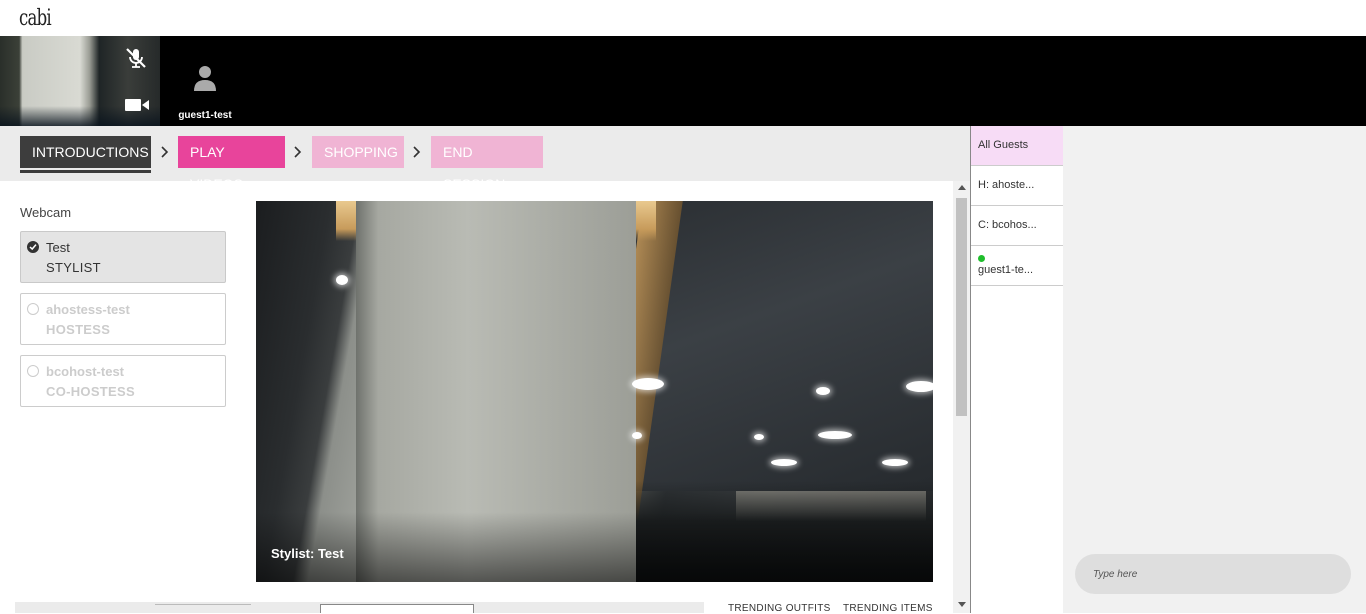 Image resolution: width=1366 pixels, height=614 pixels. I want to click on scroll-up-arrow-icon, so click(962, 187).